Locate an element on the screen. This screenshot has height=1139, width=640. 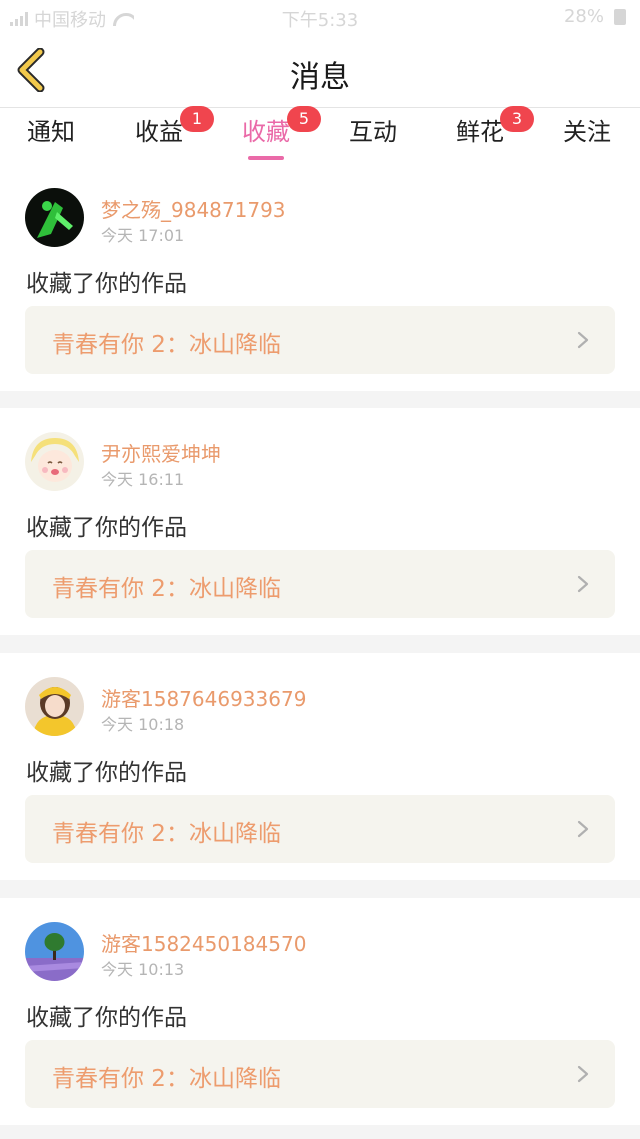
status-bar: 中国移动 下午5:33 28% is located at coordinates (320, 17).